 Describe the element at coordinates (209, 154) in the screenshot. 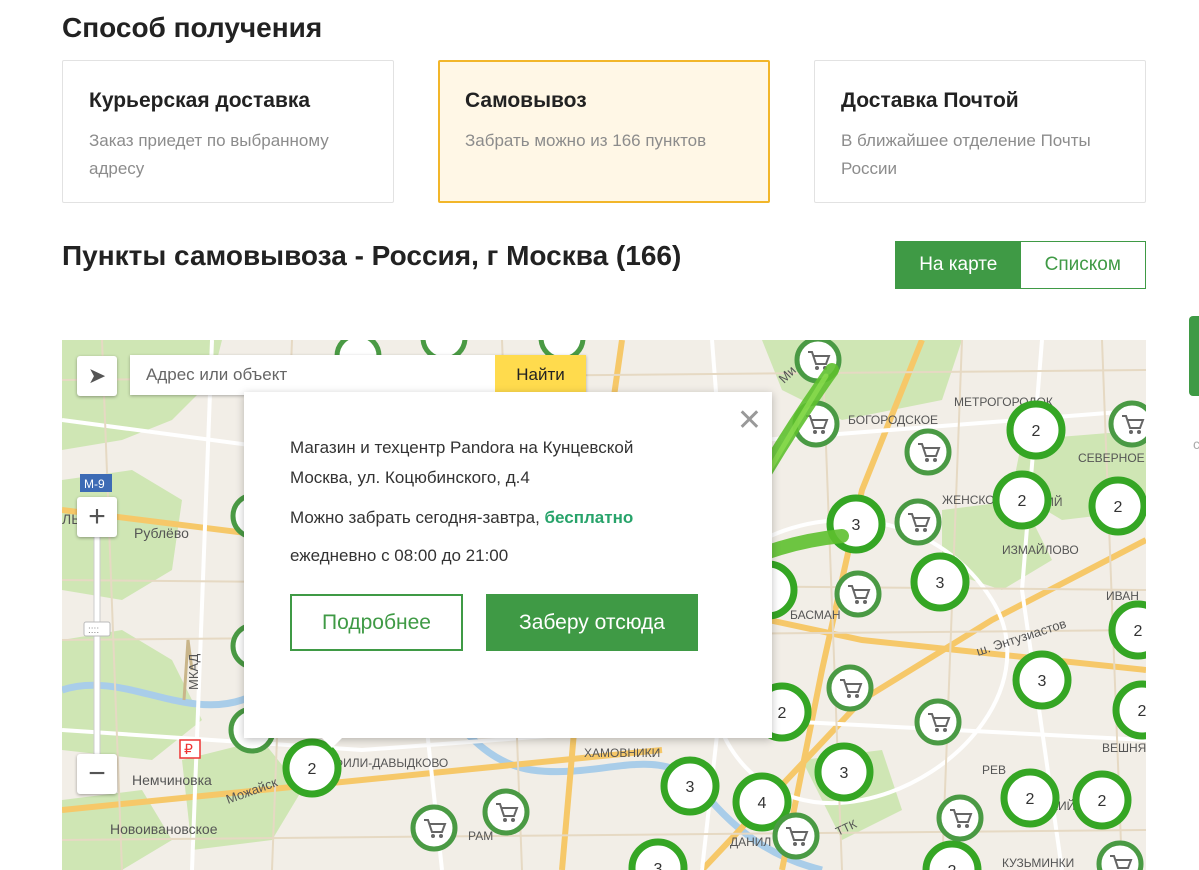

I see `delivery-option-desc: Заказ приедет по выбранному адресу` at that location.